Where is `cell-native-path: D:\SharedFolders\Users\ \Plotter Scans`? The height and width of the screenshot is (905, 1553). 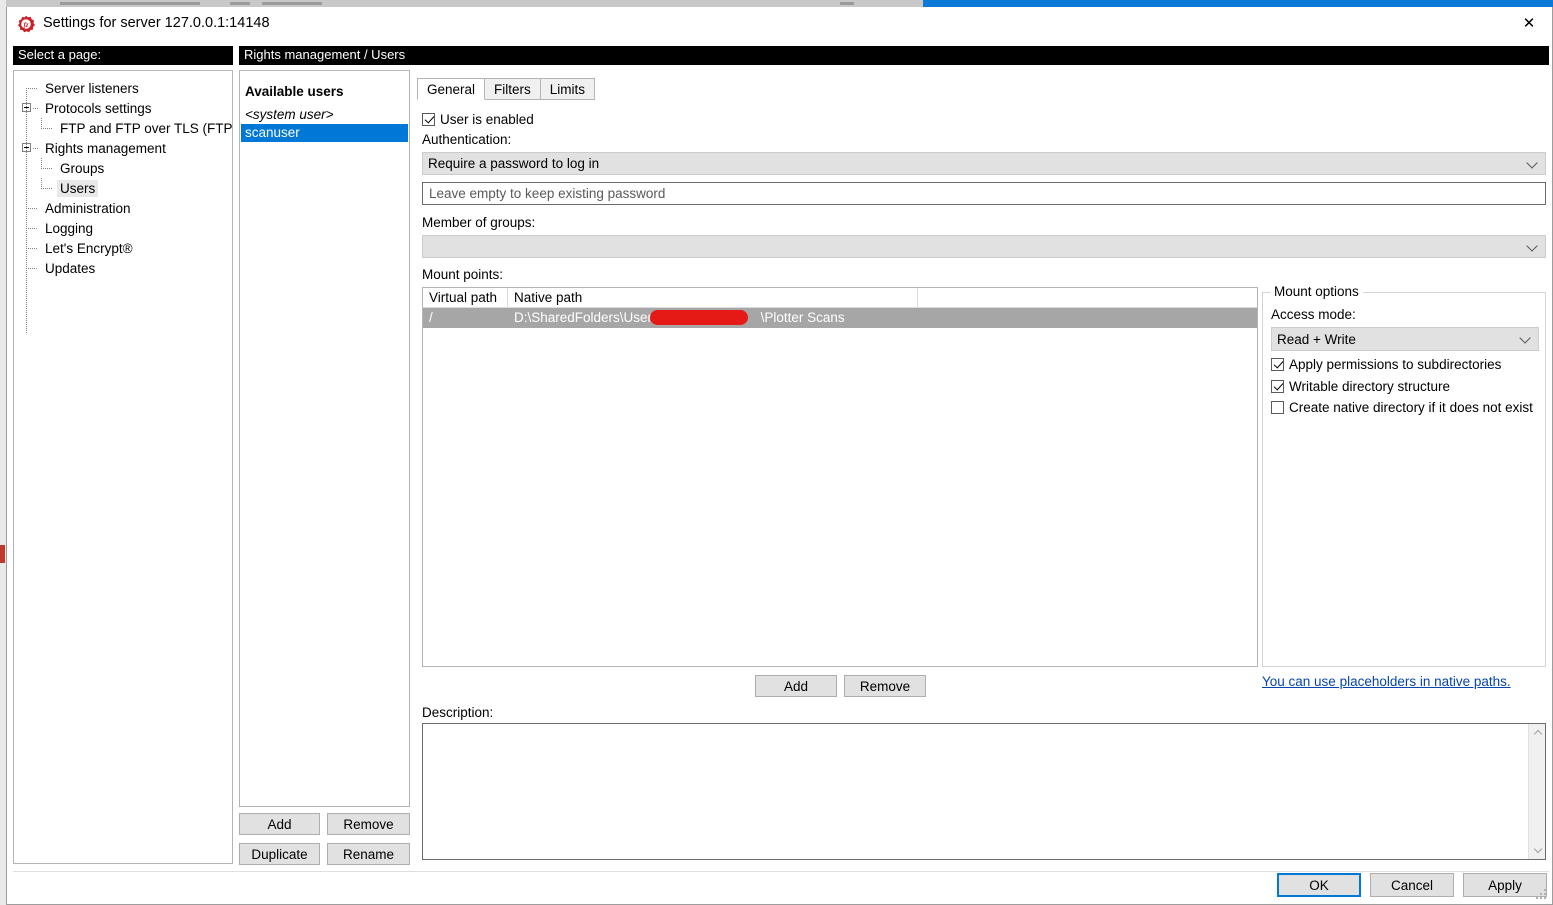
cell-native-path: D:\SharedFolders\Users\ \Plotter Scans is located at coordinates (713, 318).